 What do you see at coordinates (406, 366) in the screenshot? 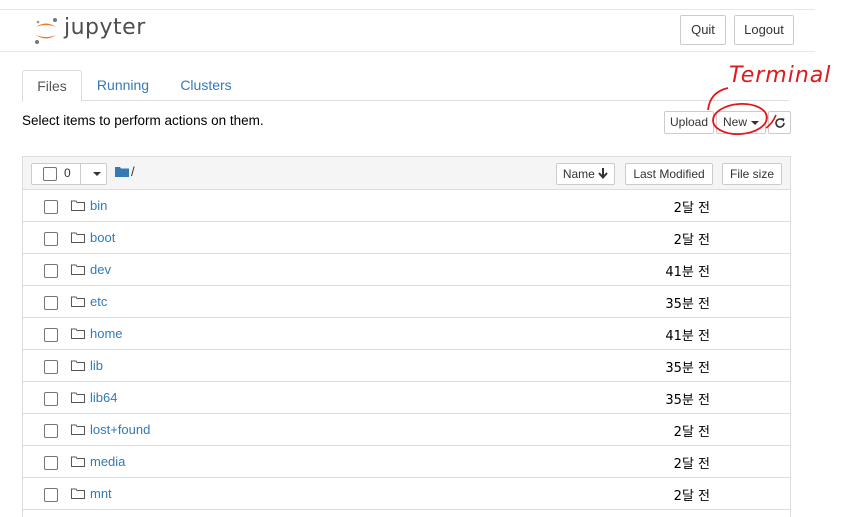
I see `list-item: lib 35분 전` at bounding box center [406, 366].